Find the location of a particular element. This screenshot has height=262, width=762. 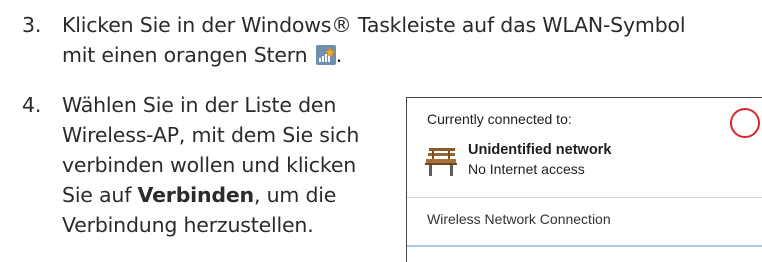

step-line: Wählen Sie in der Liste den is located at coordinates (199, 105).